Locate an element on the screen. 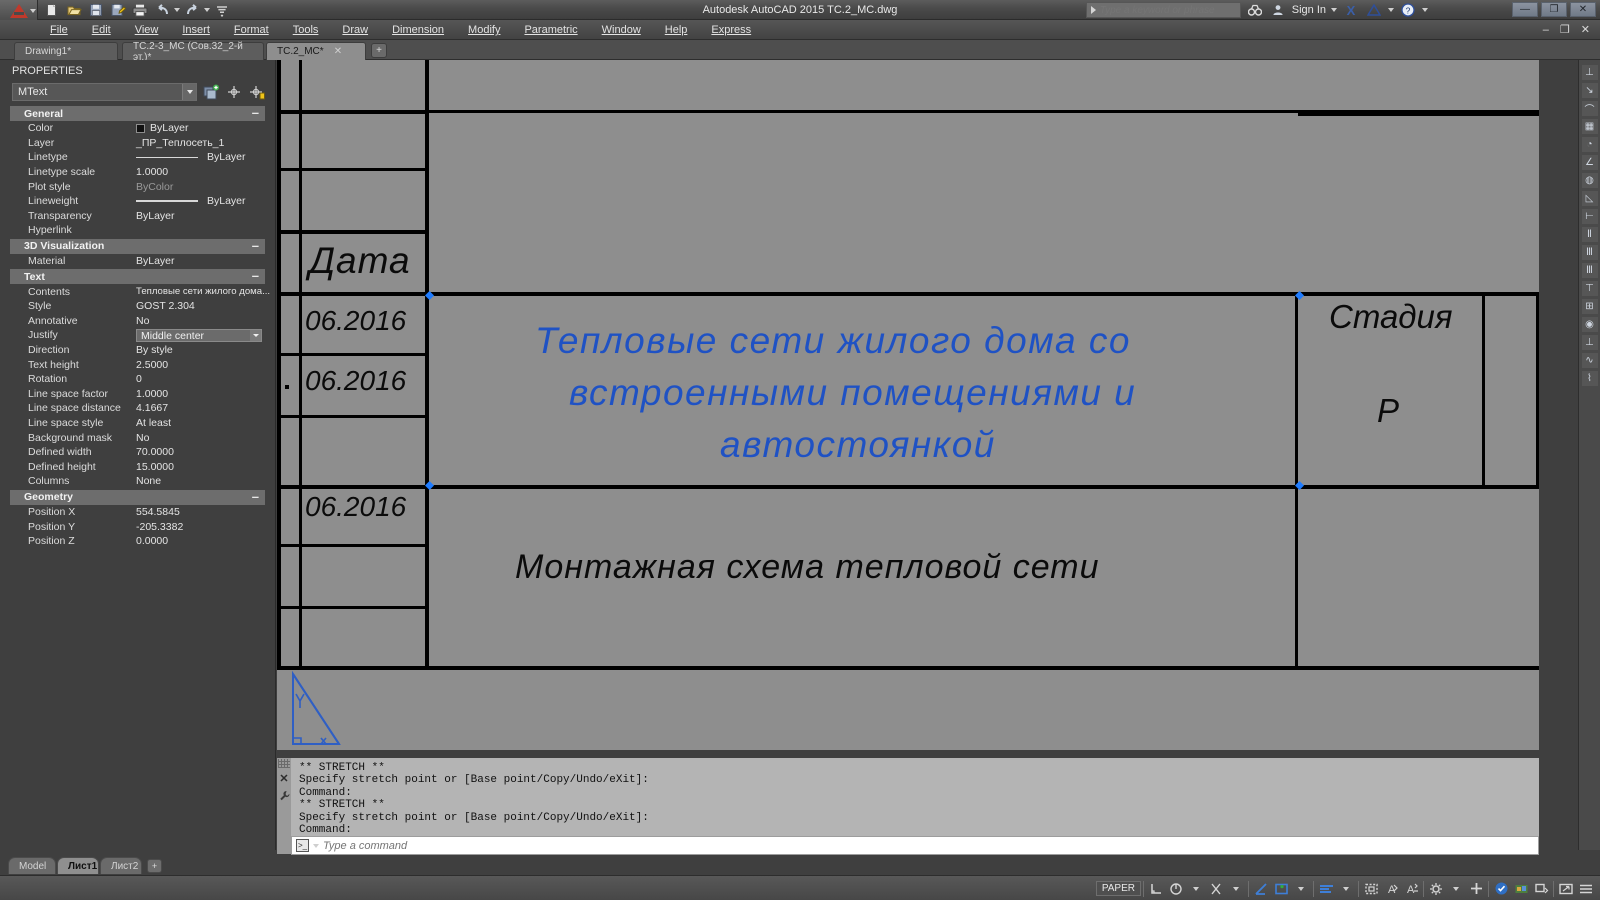  annotation-visibility-icon: A is located at coordinates (1391, 888).